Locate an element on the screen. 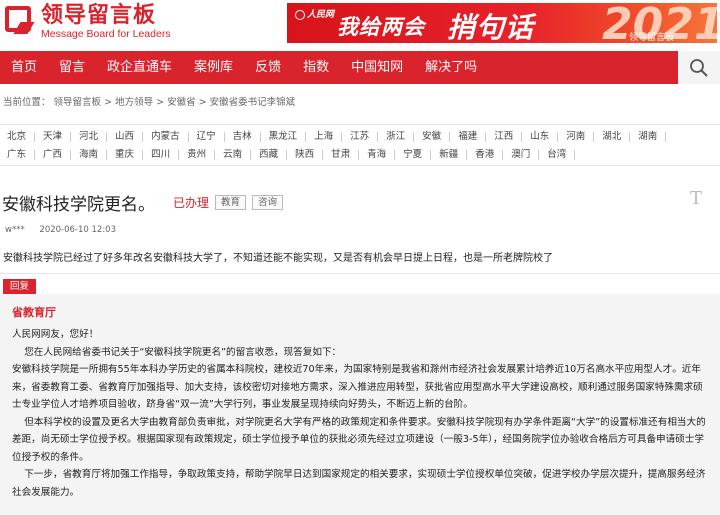 This screenshot has width=720, height=515. message-author: w*** is located at coordinates (15, 230).